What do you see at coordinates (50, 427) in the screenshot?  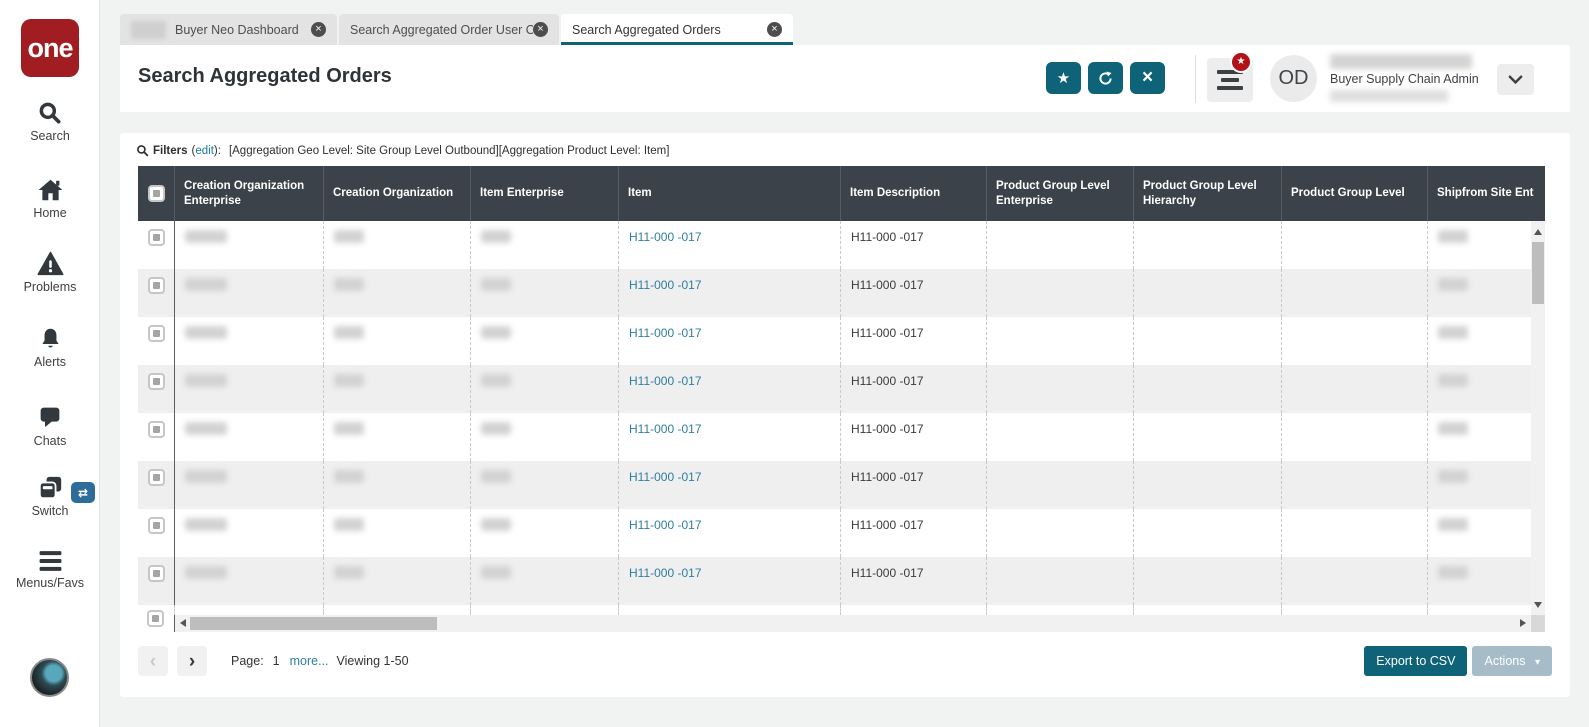 I see `sidebar-item-chats: Chats` at bounding box center [50, 427].